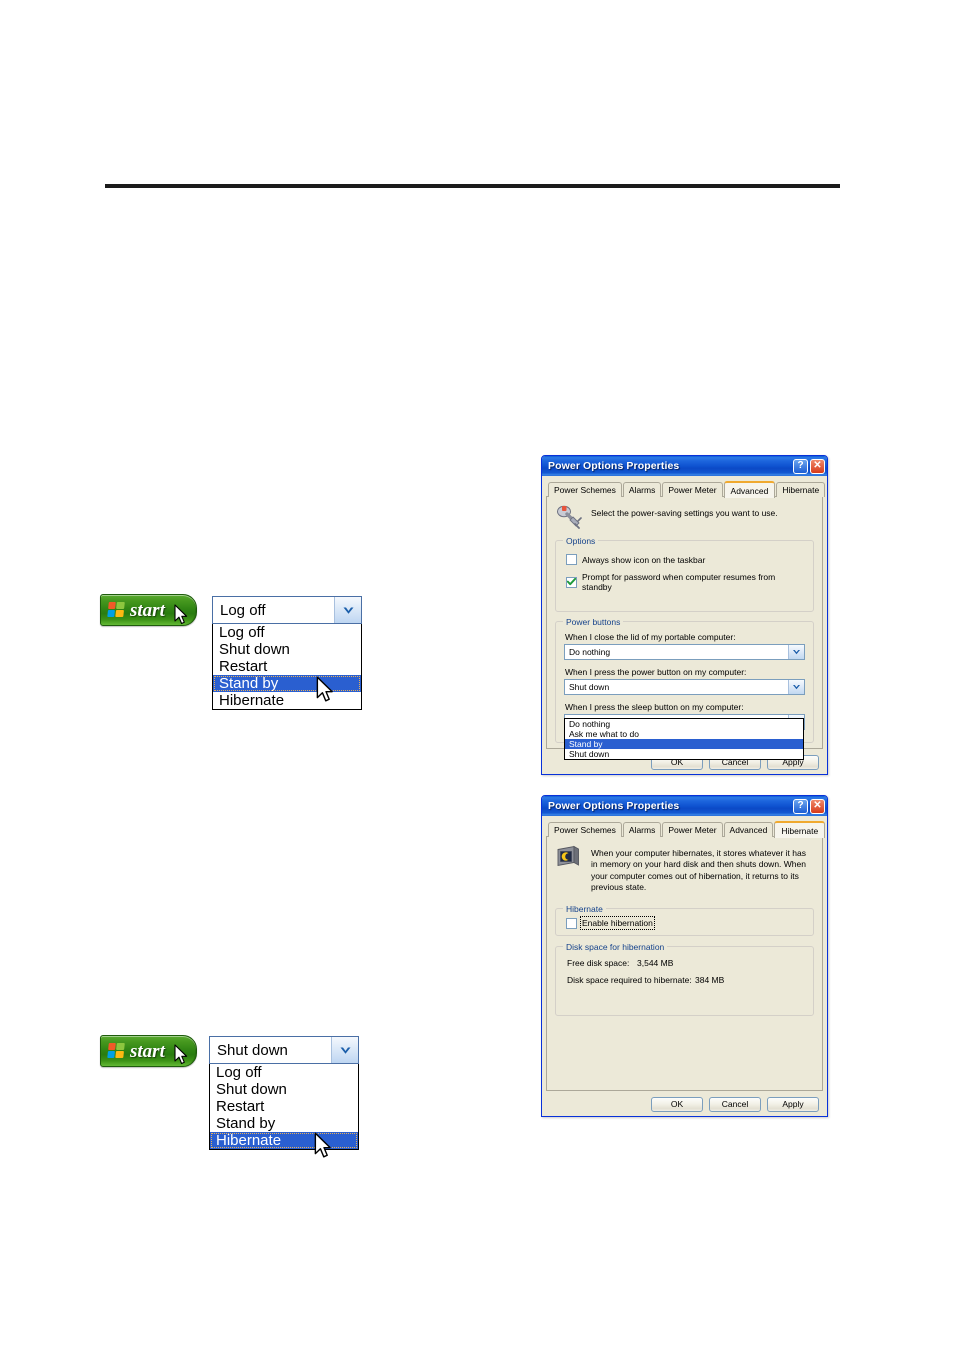  Describe the element at coordinates (593, 622) in the screenshot. I see `power-buttons-group-title: Power buttons` at that location.